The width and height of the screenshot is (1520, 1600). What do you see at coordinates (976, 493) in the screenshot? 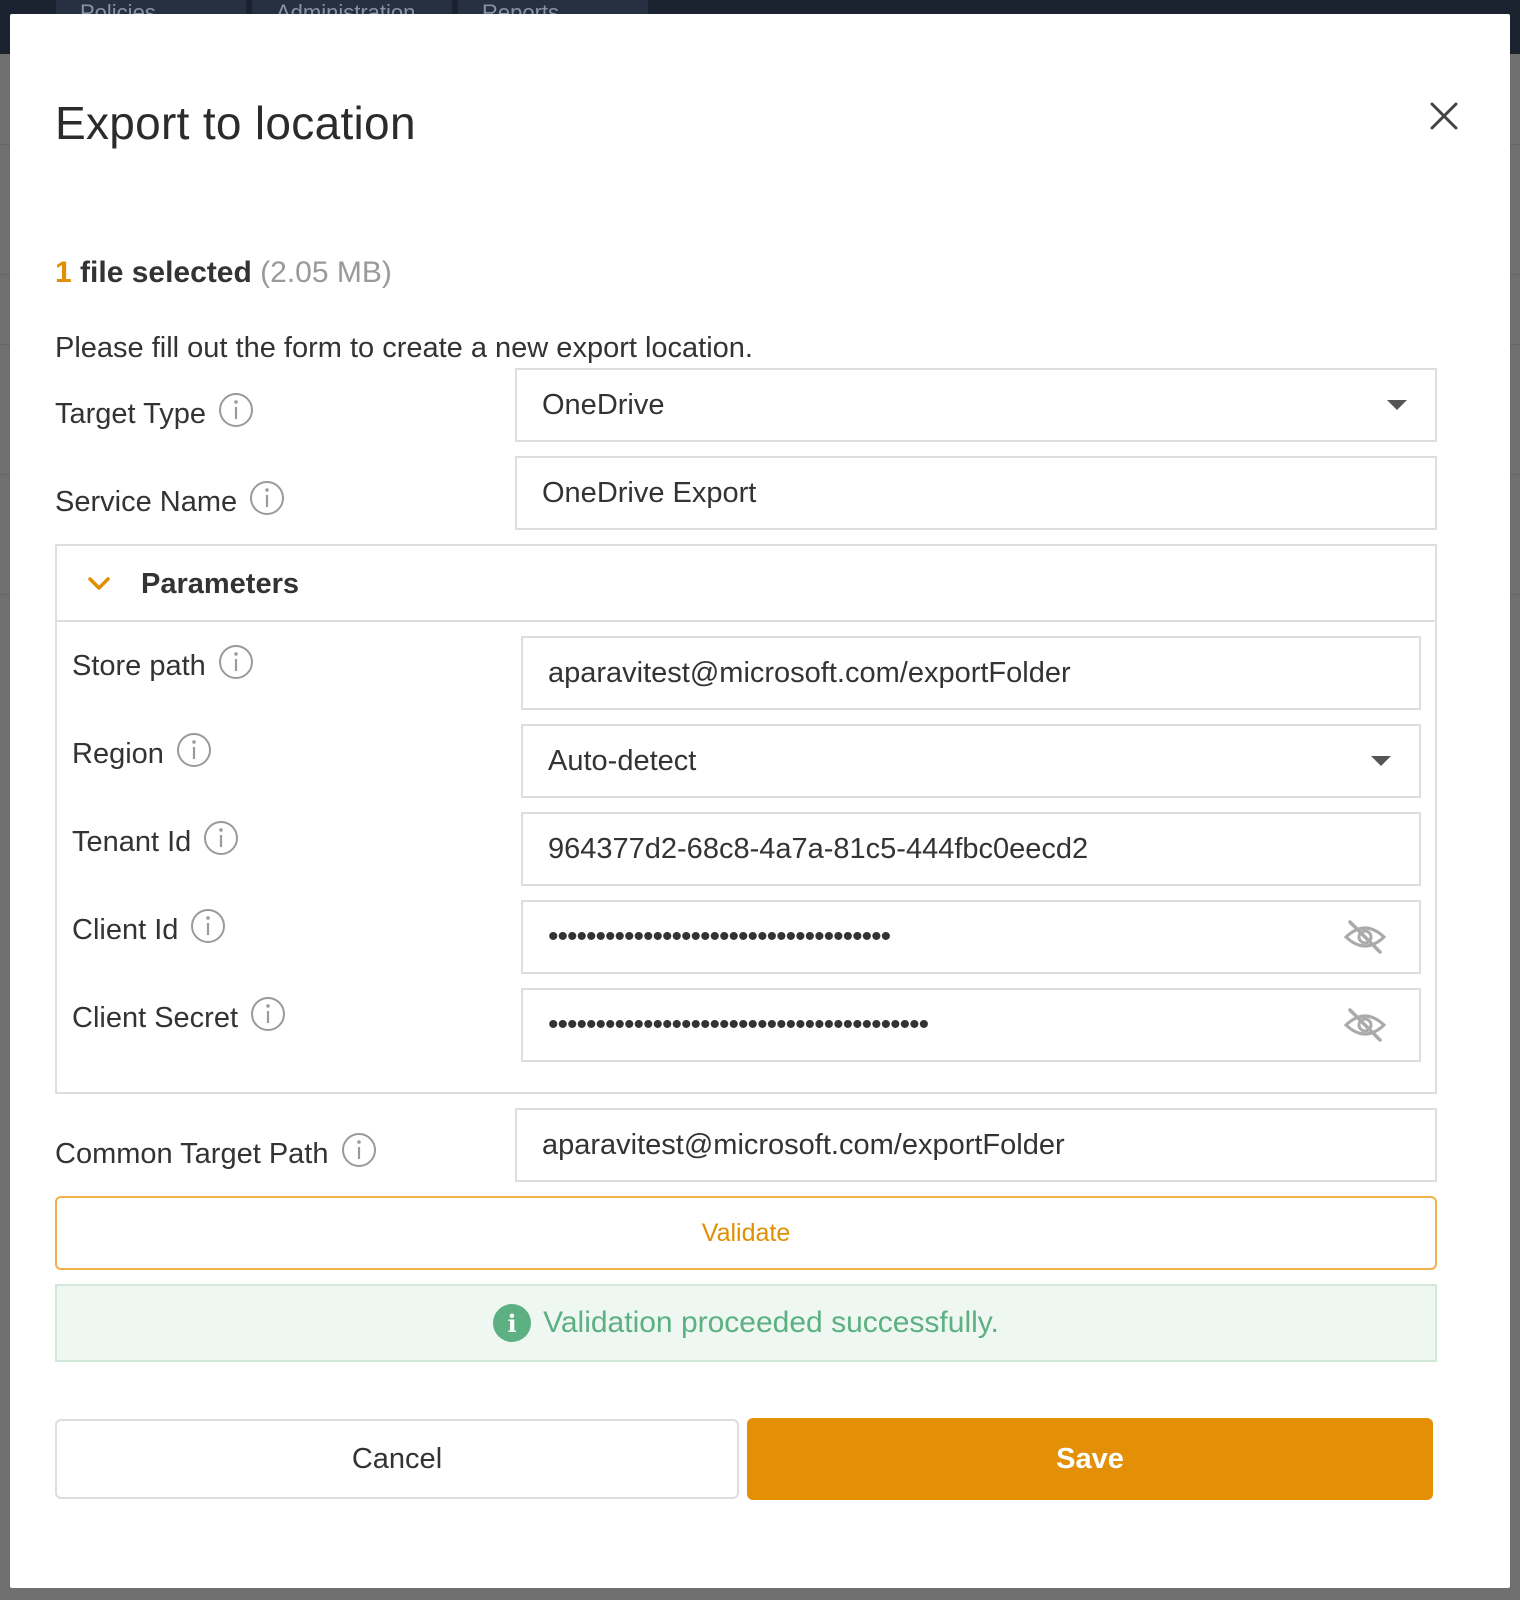
I see `service-name-input: OneDrive Export` at bounding box center [976, 493].